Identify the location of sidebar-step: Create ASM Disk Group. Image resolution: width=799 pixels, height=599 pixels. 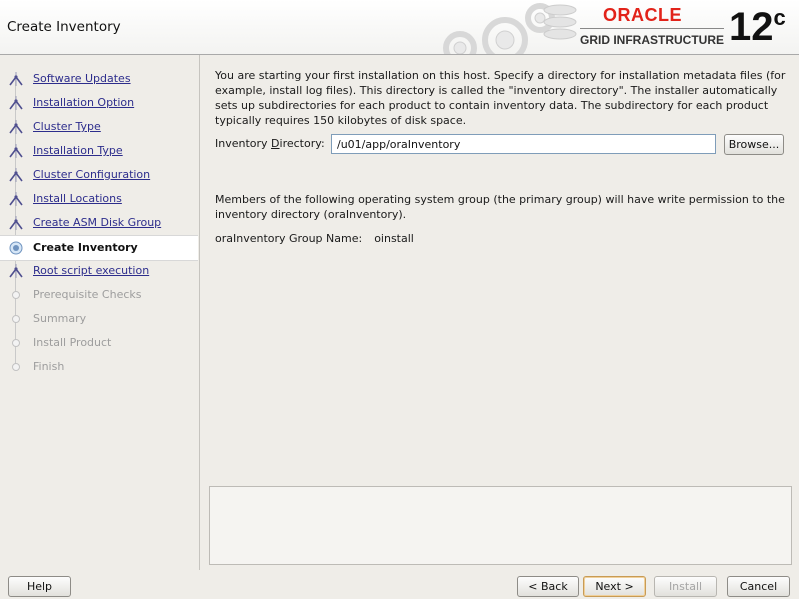
(99, 223).